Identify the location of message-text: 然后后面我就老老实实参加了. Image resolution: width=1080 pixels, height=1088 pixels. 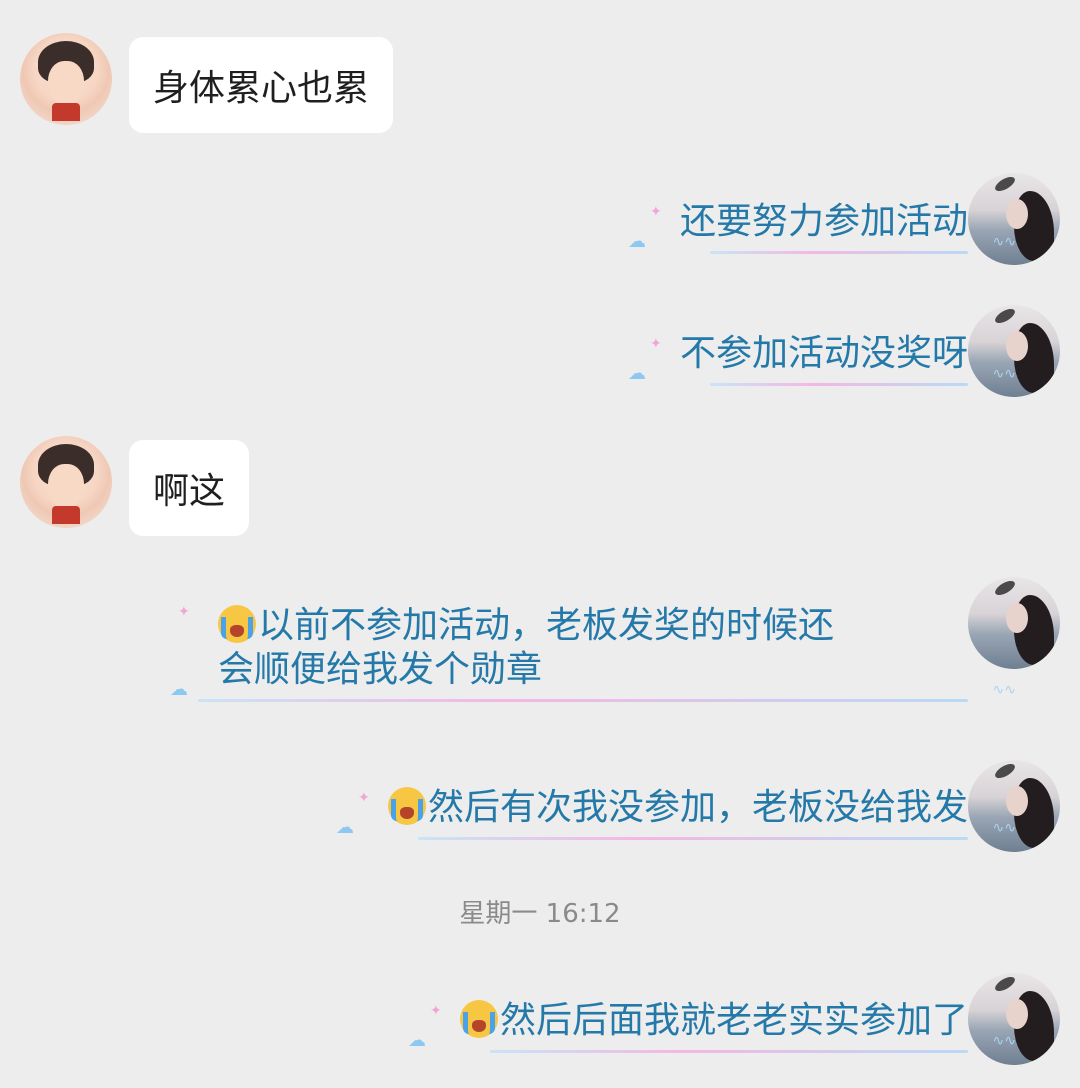
(713, 1021).